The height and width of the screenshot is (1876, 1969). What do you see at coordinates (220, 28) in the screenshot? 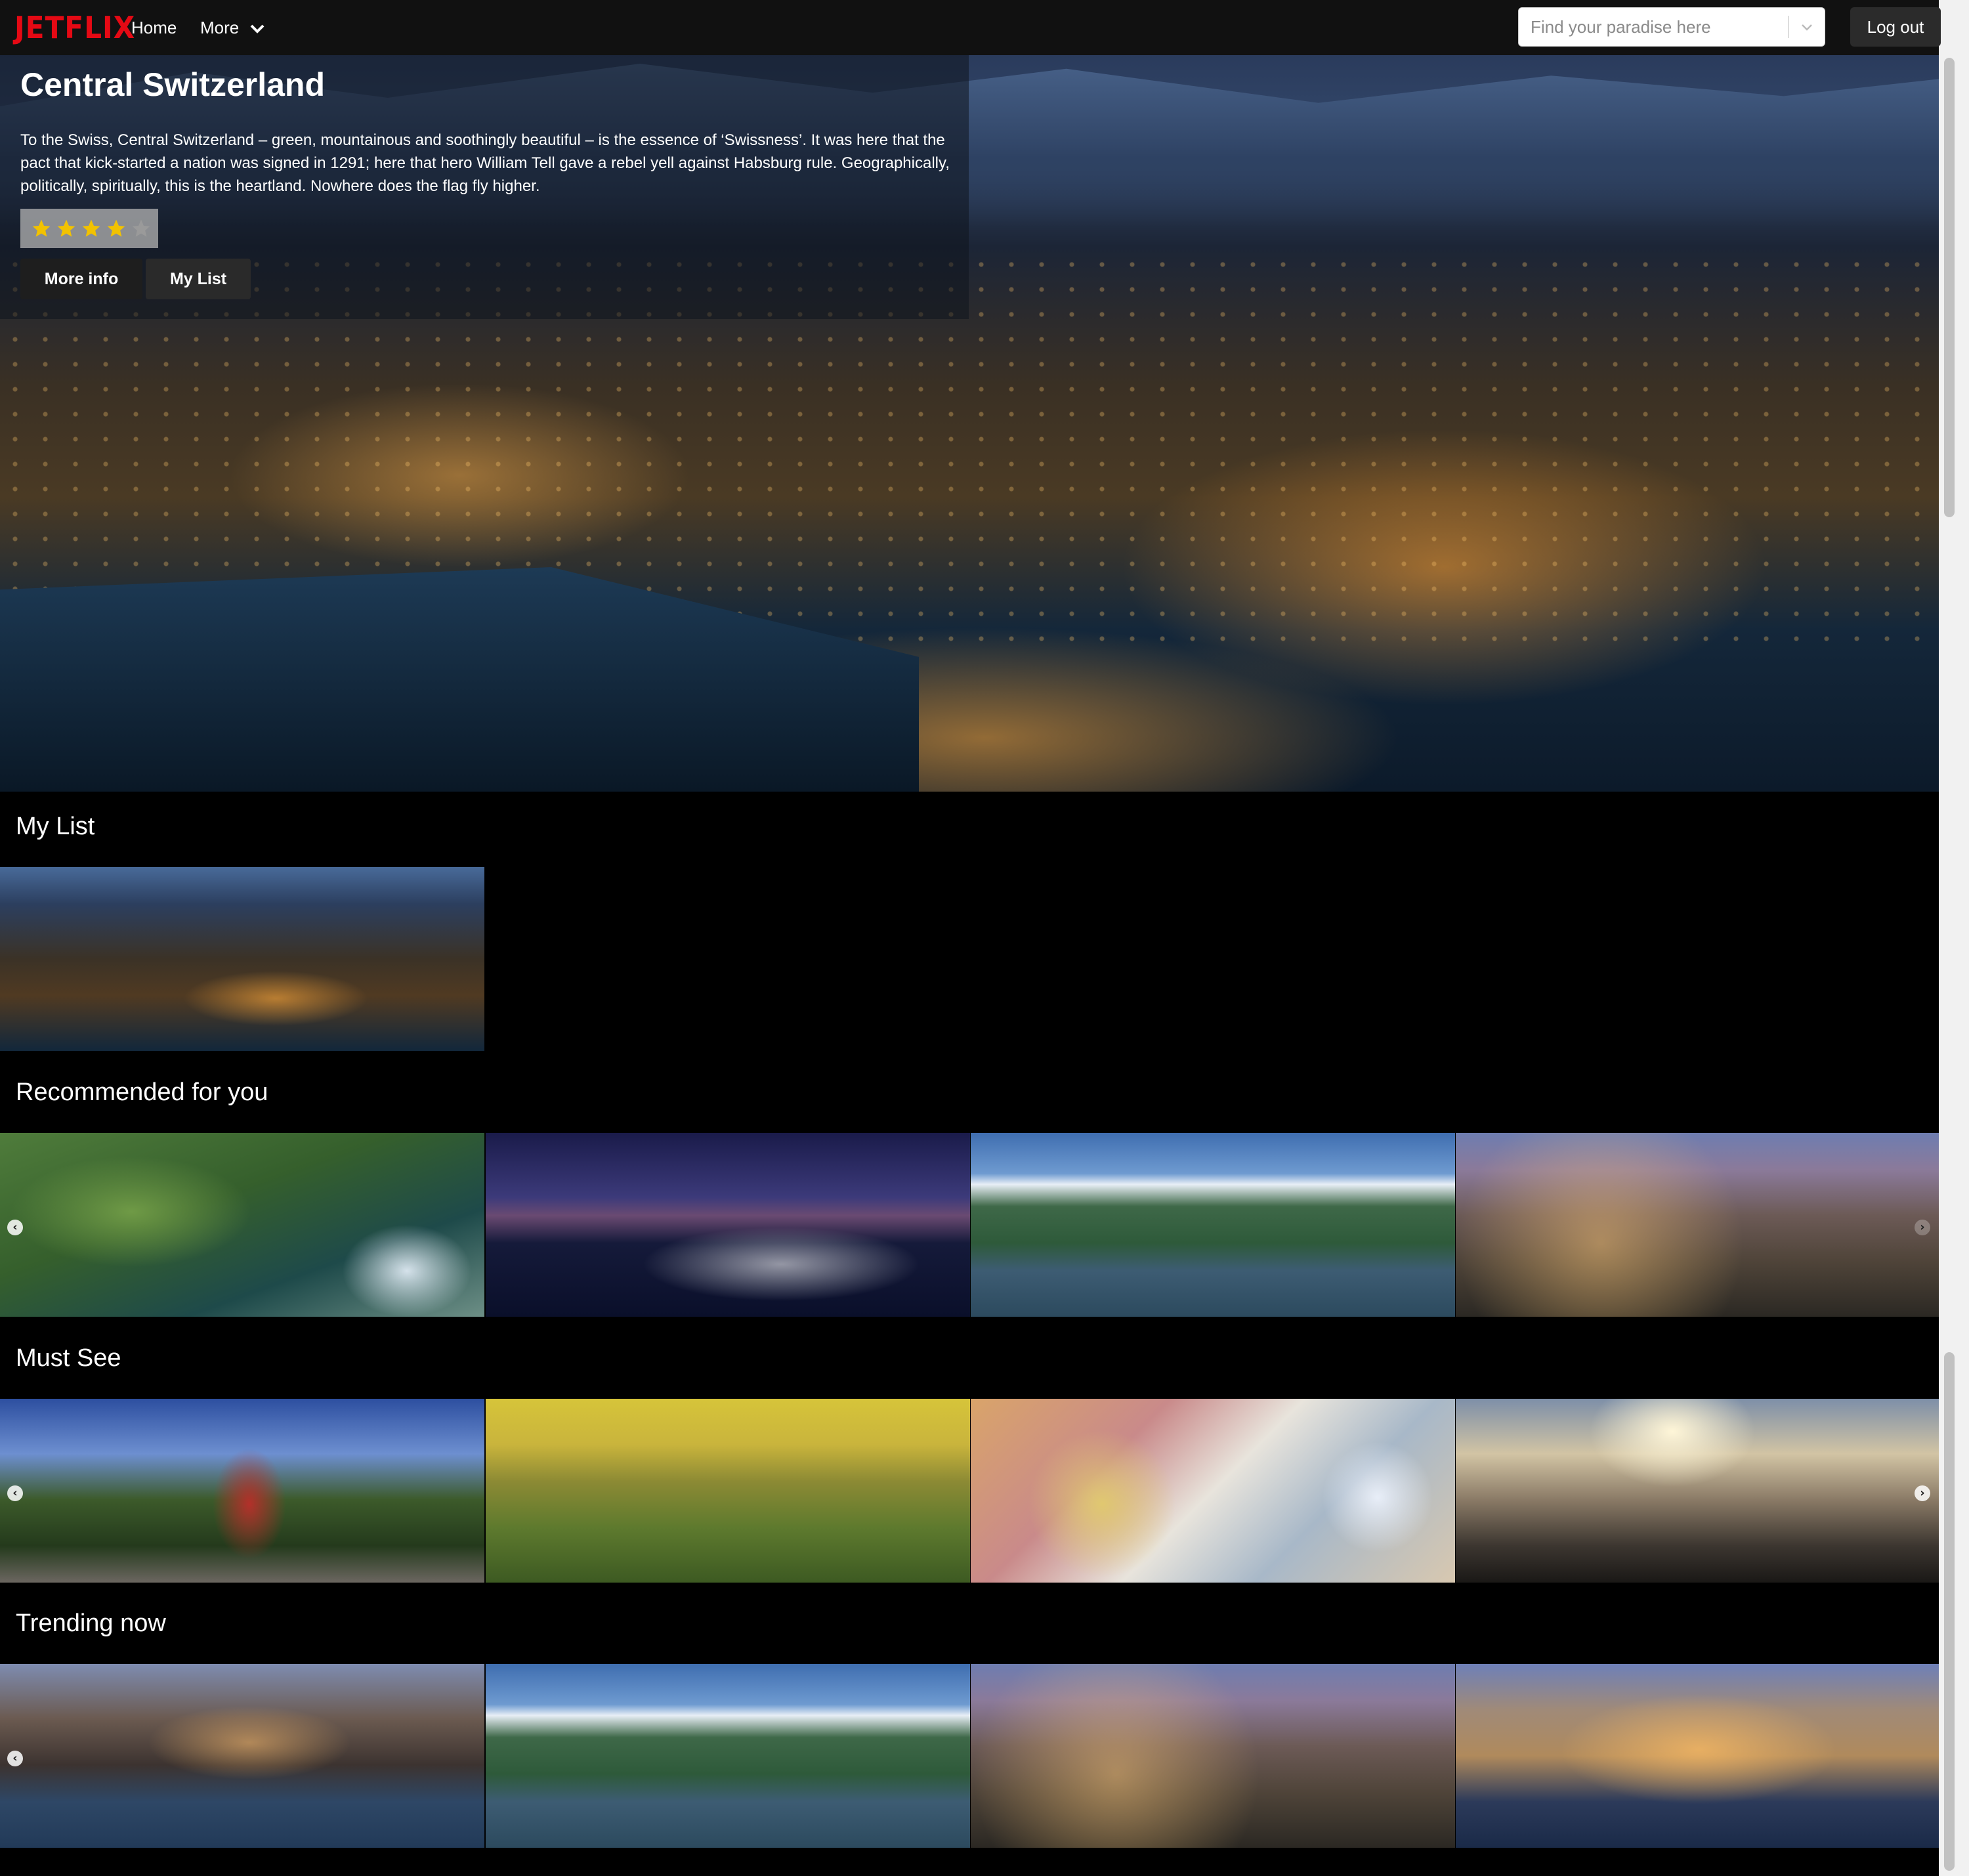
I see `nav-more-label: More` at bounding box center [220, 28].